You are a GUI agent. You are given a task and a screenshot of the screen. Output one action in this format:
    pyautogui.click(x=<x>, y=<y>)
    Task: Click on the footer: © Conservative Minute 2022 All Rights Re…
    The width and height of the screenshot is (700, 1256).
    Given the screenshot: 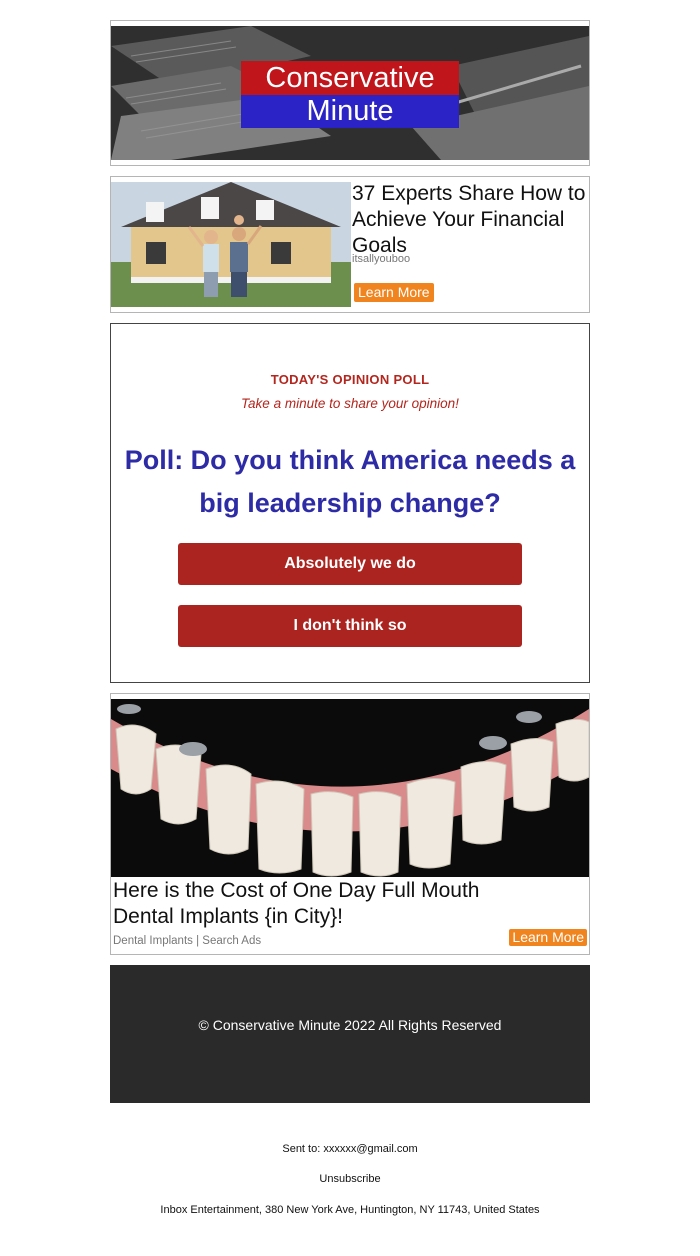 What is the action you would take?
    pyautogui.click(x=350, y=1034)
    